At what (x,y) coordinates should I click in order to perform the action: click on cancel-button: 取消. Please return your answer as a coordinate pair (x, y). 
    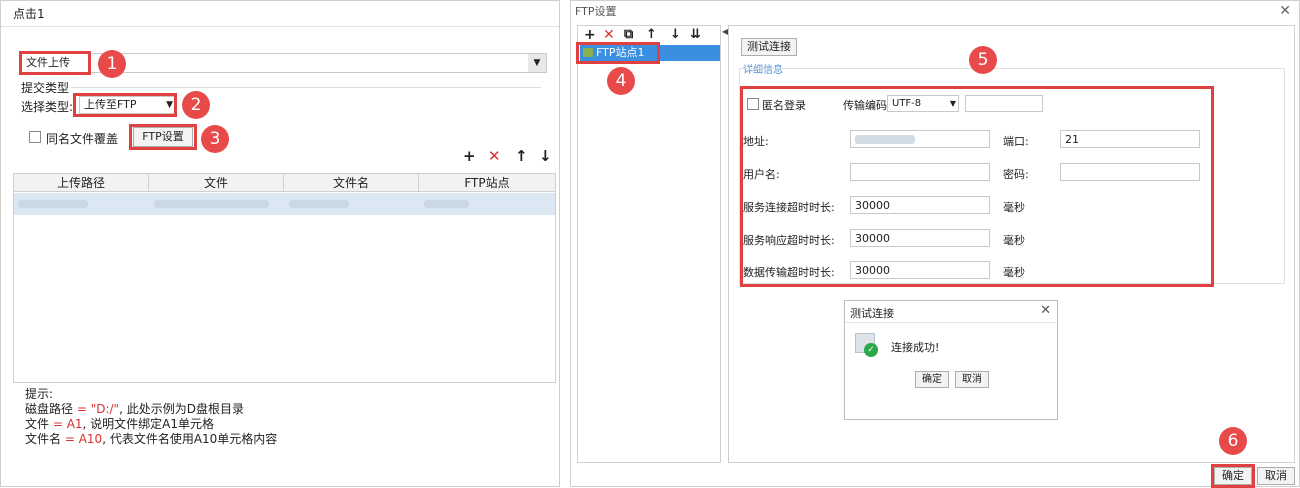
    Looking at the image, I should click on (1276, 476).